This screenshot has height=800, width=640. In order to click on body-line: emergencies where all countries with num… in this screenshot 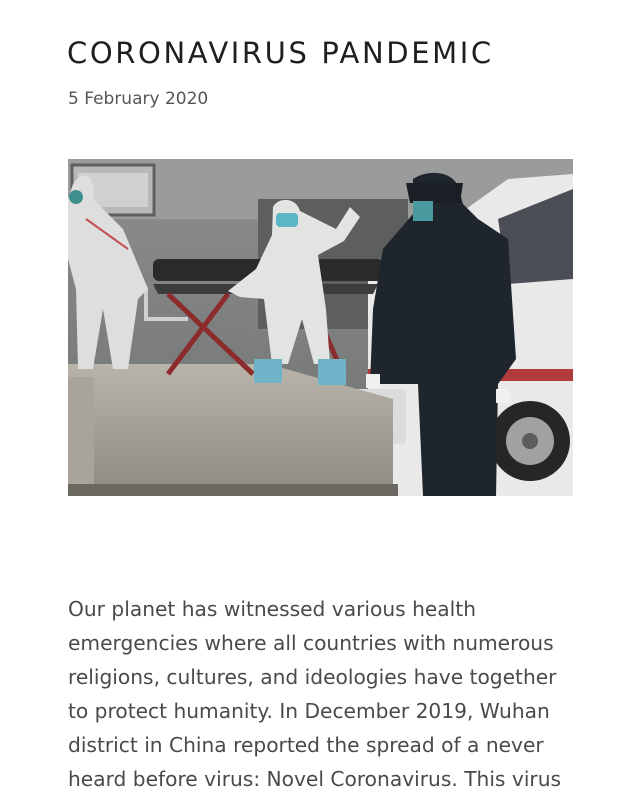, I will do `click(311, 643)`.